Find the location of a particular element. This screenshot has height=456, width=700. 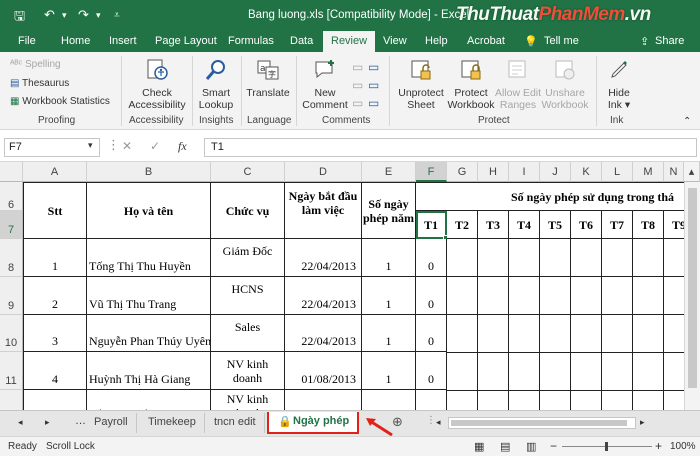

hide-ink-button: Hide Ink ▾ is located at coordinates (619, 84).